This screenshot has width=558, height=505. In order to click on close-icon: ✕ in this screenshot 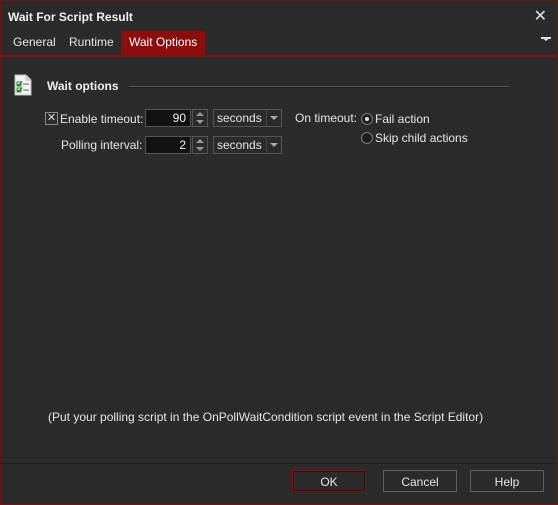, I will do `click(540, 16)`.